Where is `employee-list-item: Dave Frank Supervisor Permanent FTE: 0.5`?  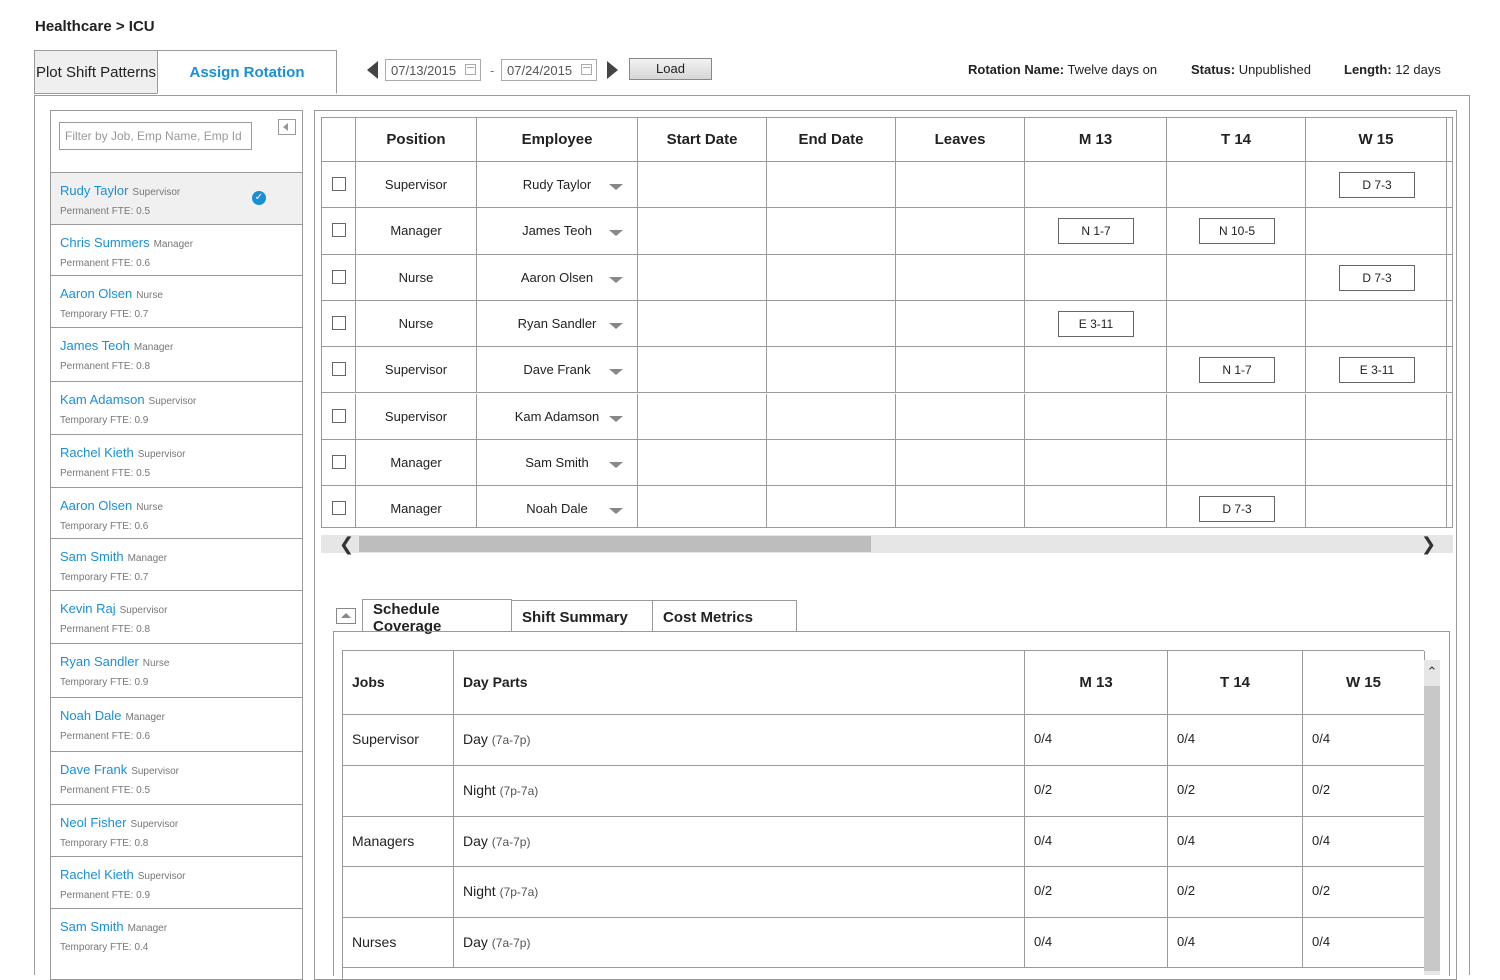 employee-list-item: Dave Frank Supervisor Permanent FTE: 0.5 is located at coordinates (176, 777).